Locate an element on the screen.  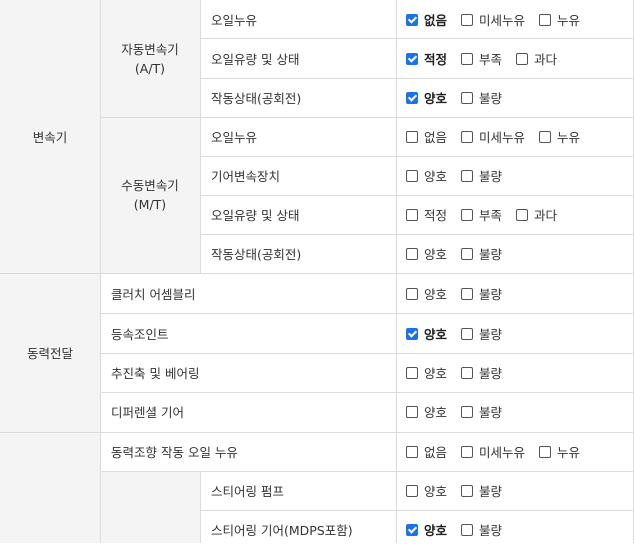
group-label: 변속기 is located at coordinates (50, 137).